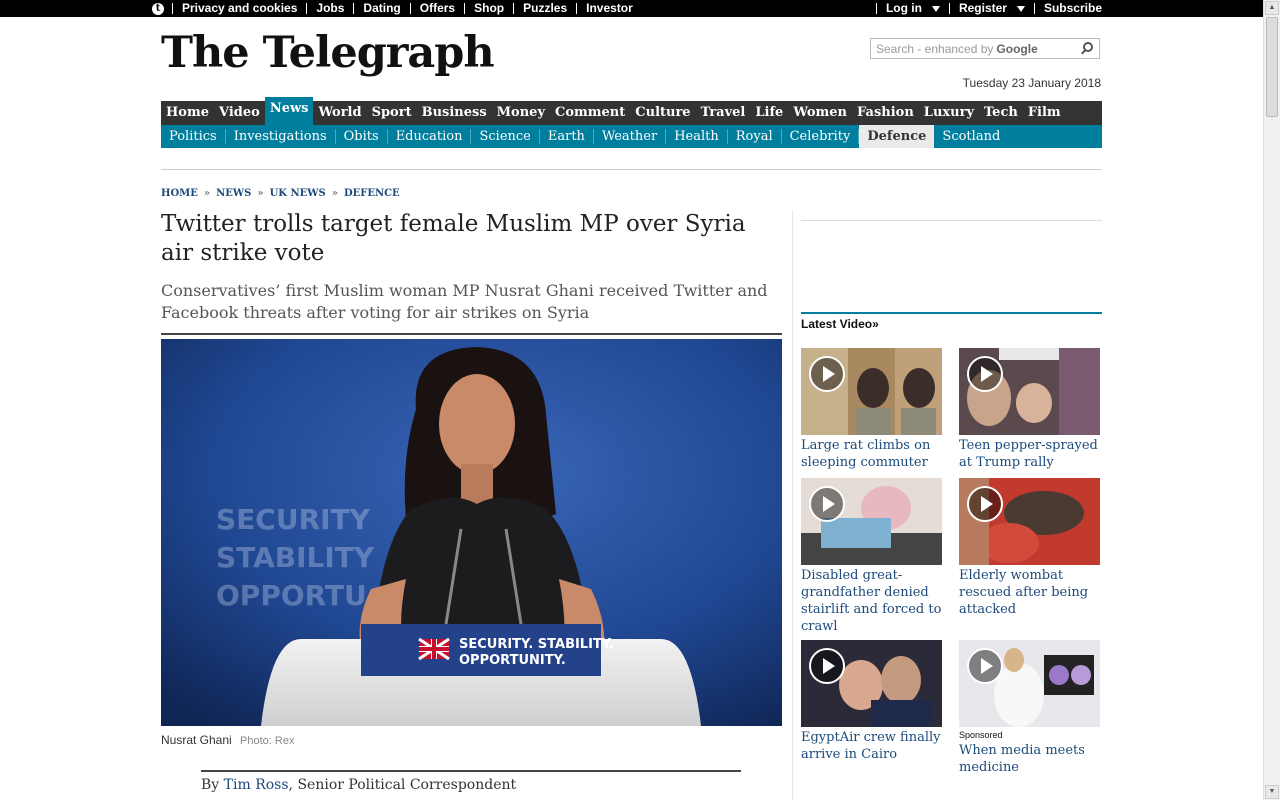  Describe the element at coordinates (662, 113) in the screenshot. I see `nav-culture: Culture` at that location.